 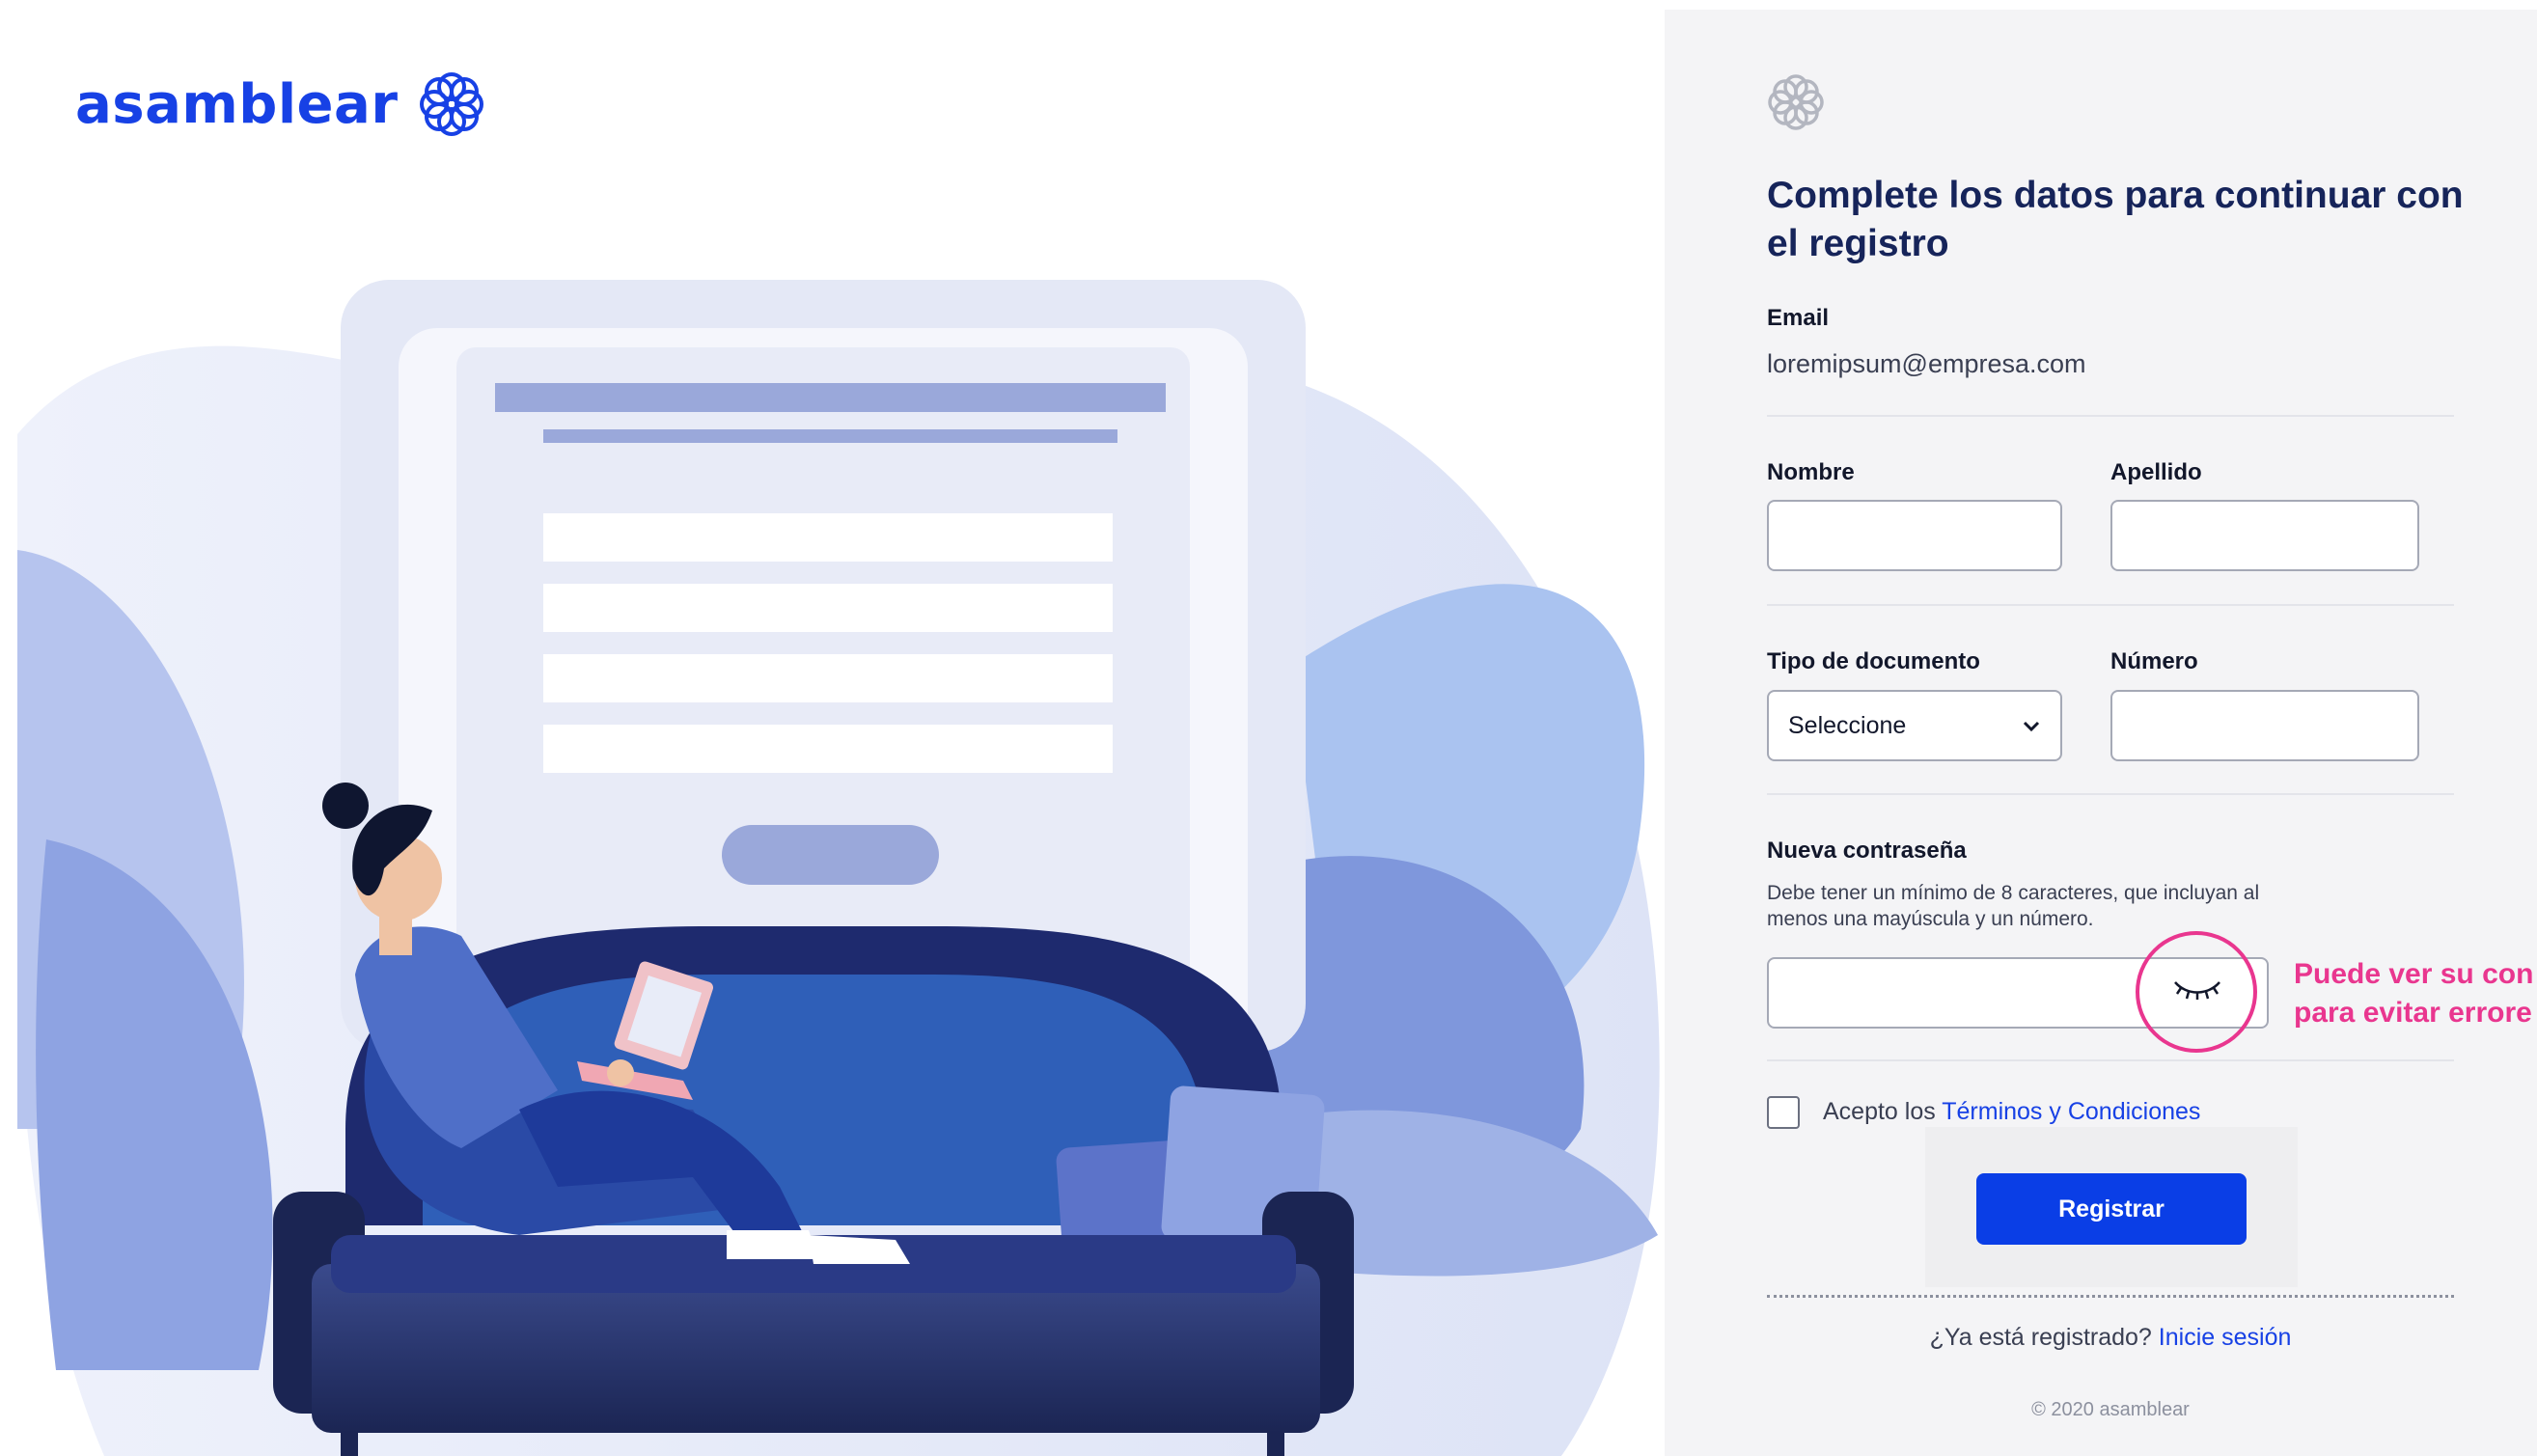 What do you see at coordinates (1867, 851) in the screenshot?
I see `password-label: Nueva contraseña` at bounding box center [1867, 851].